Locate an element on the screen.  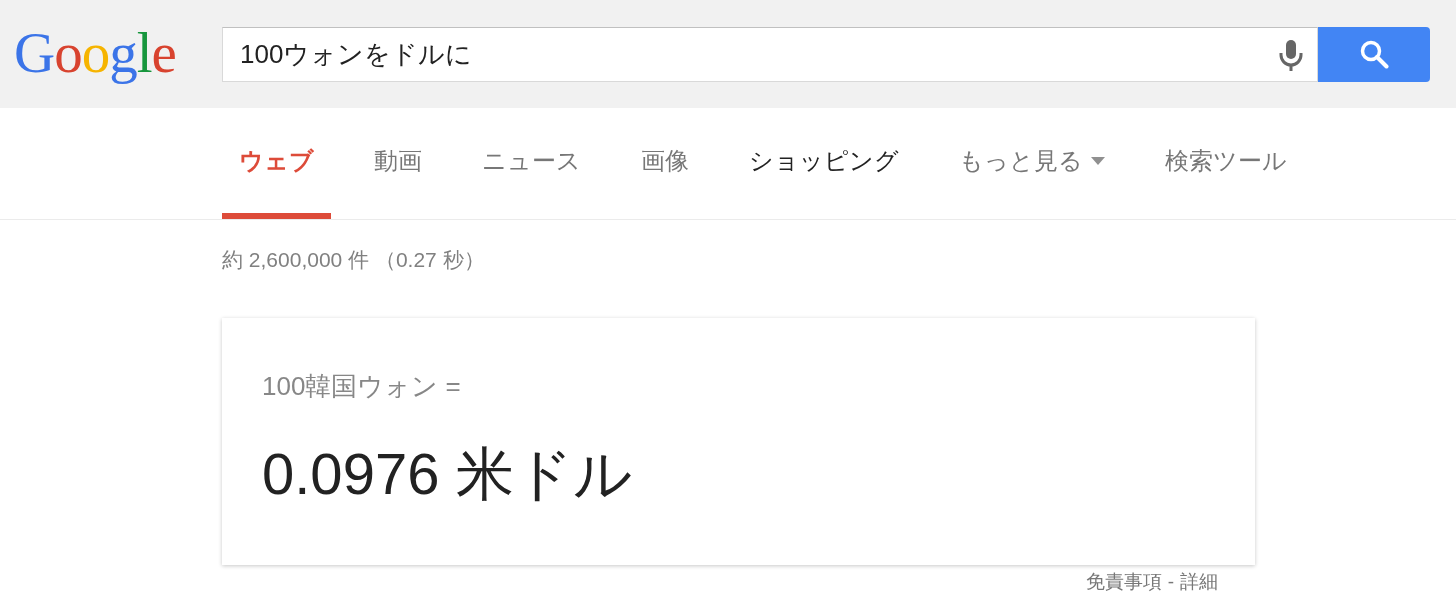
search-icon is located at coordinates (1374, 54).